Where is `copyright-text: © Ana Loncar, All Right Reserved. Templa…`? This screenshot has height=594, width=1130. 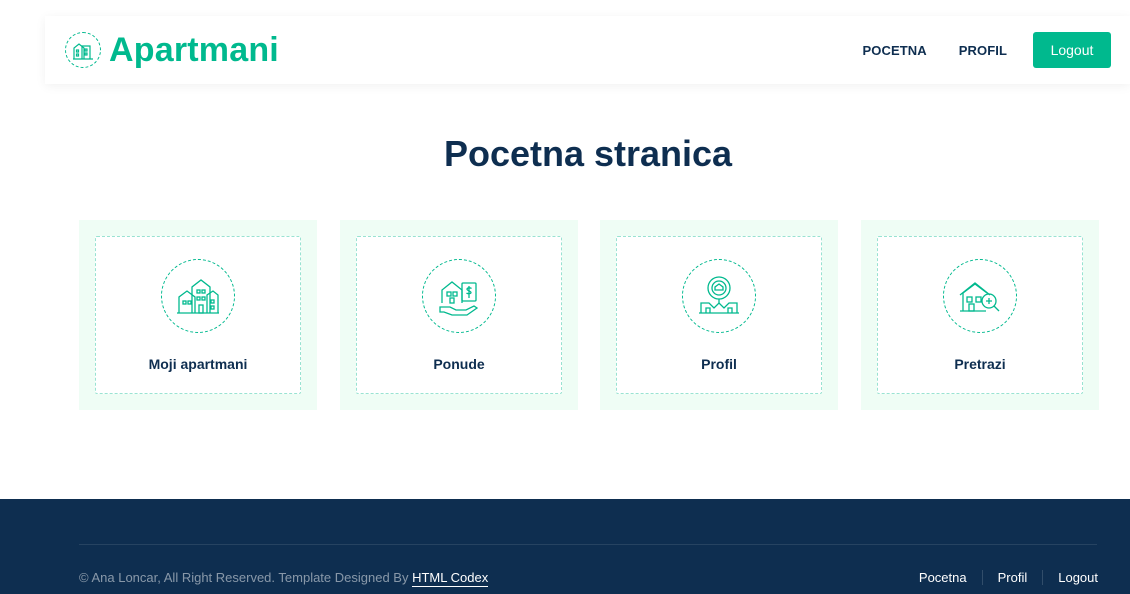
copyright-text: © Ana Loncar, All Right Reserved. Templa… is located at coordinates (246, 577).